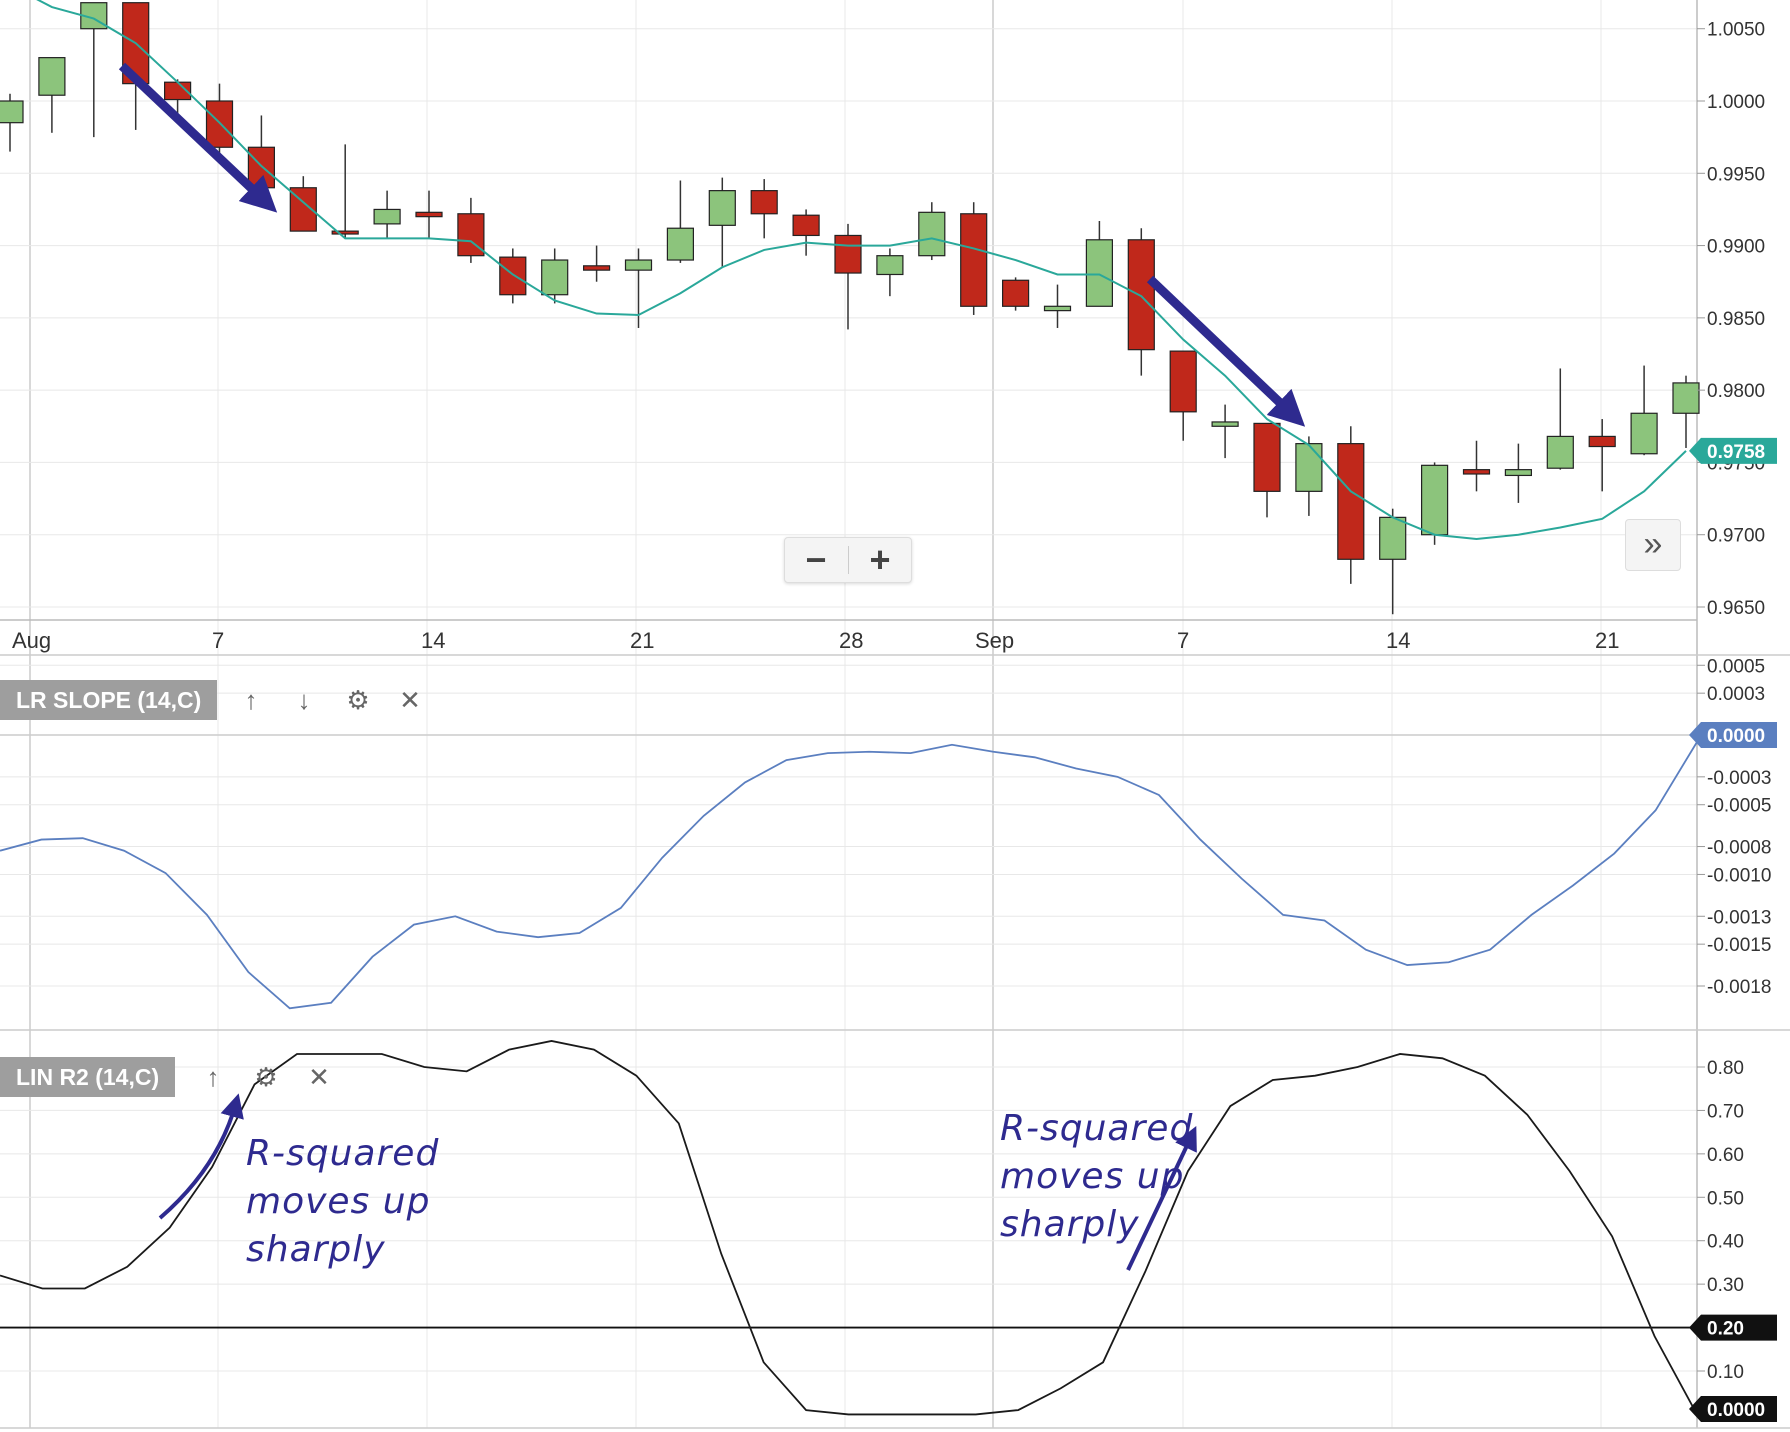 This screenshot has width=1790, height=1432. Describe the element at coordinates (1725, 1068) in the screenshot. I see `r2-tick-label: 0.80` at that location.